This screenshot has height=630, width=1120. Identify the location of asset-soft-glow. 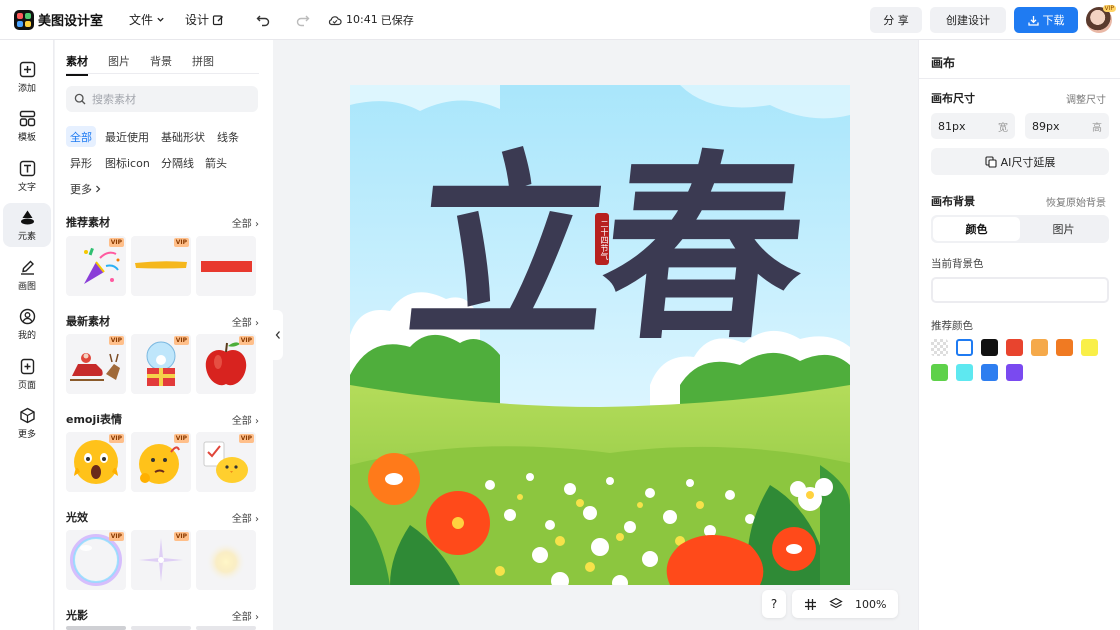
(226, 560).